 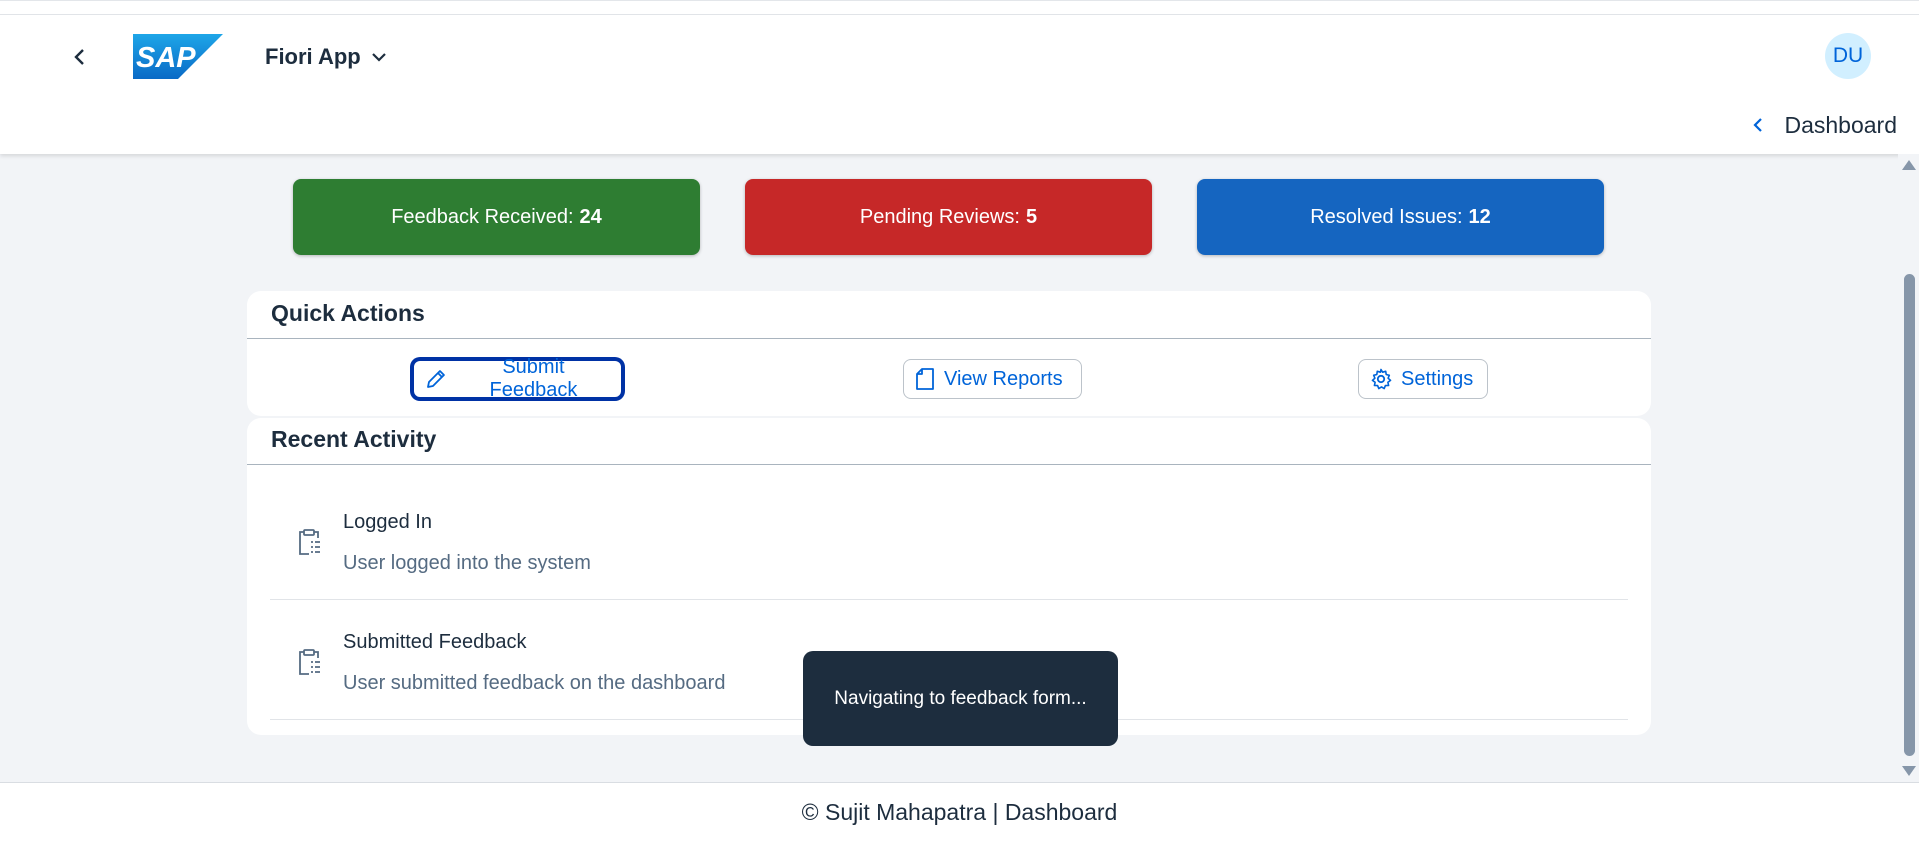 I want to click on kpi-label: Feedback Received:, so click(x=482, y=216).